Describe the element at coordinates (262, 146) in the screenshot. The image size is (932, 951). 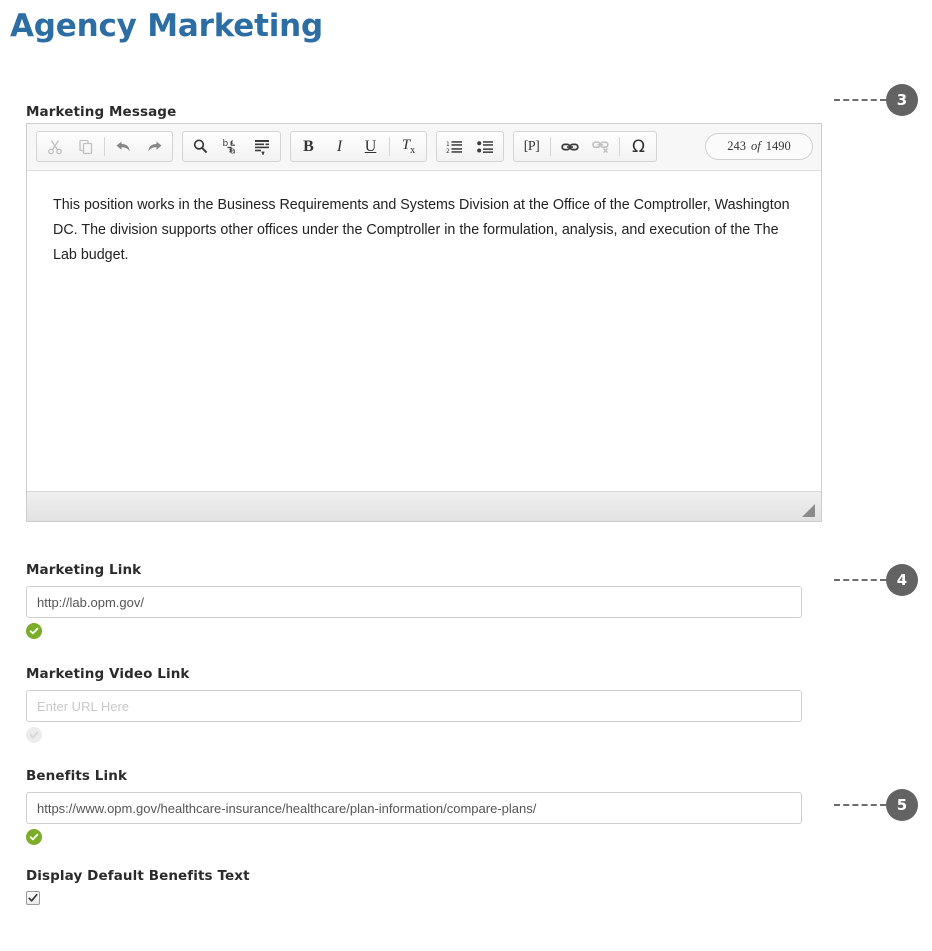
I see `select-all-icon` at that location.